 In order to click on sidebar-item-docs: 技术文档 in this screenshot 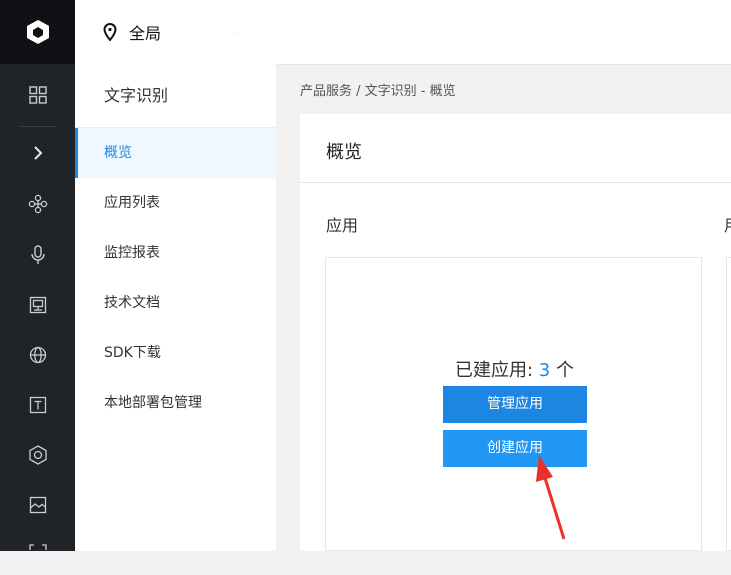, I will do `click(175, 303)`.